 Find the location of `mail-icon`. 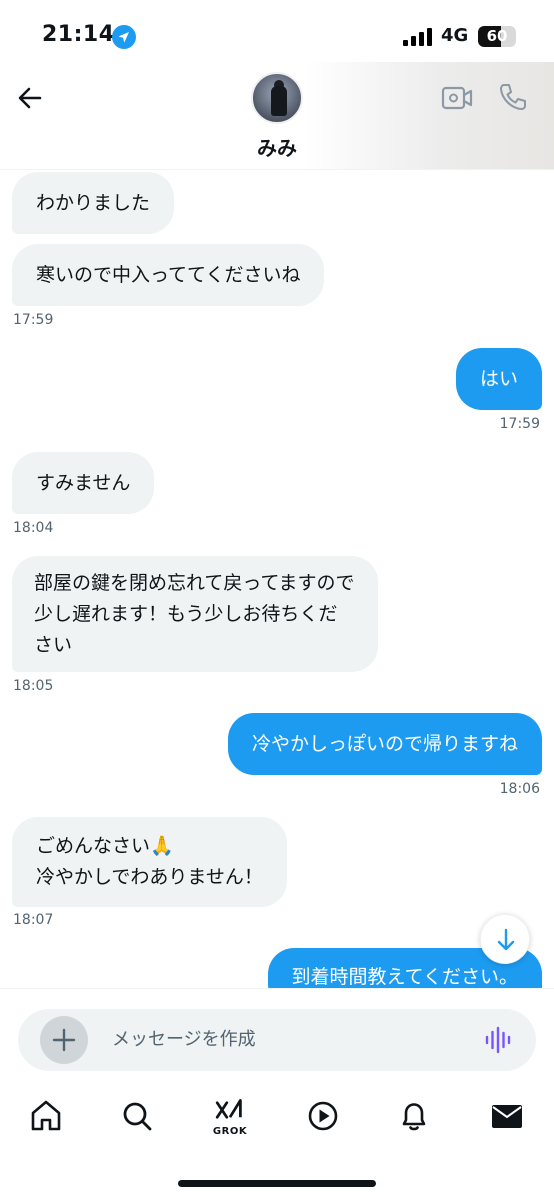

mail-icon is located at coordinates (507, 1116).